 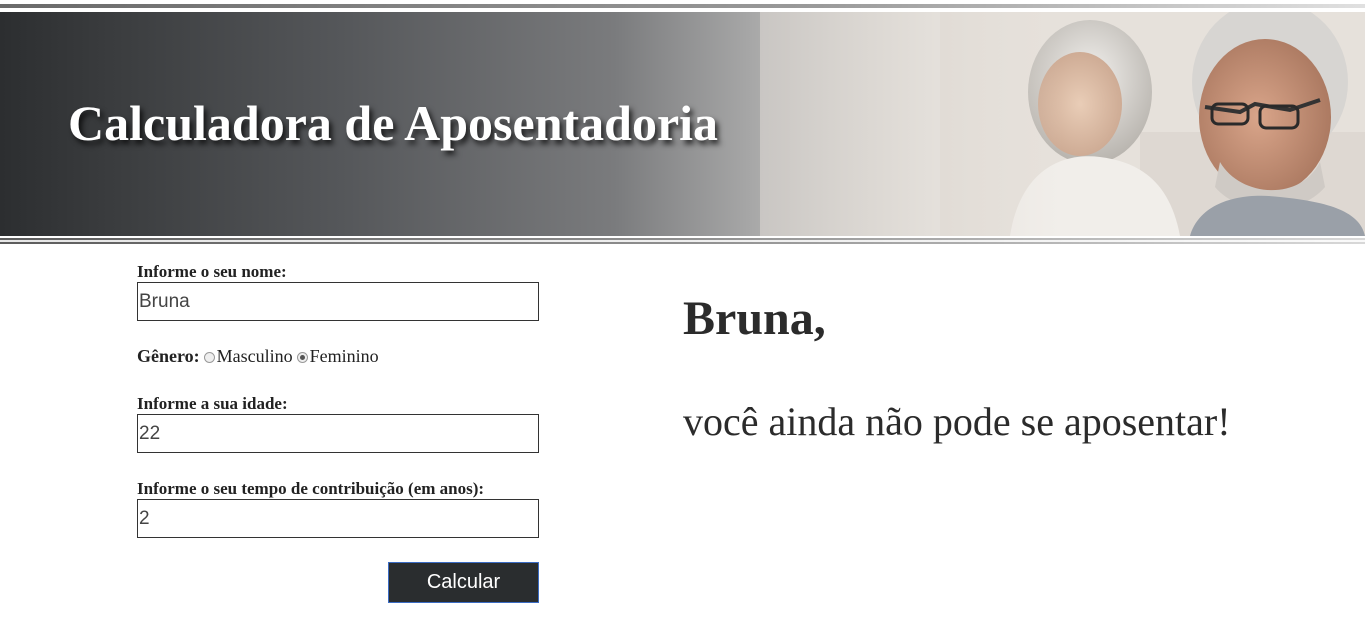 I want to click on gender-option-masculino: Masculino, so click(x=255, y=356).